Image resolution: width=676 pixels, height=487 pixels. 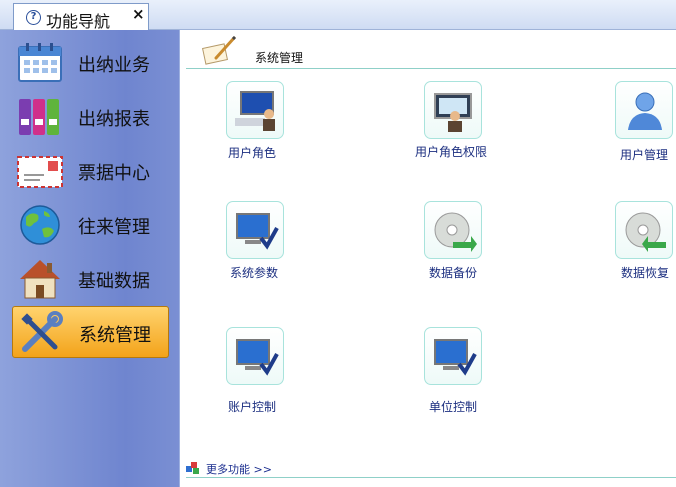 I want to click on sidebar-item-label: 票据中心, so click(x=114, y=173).